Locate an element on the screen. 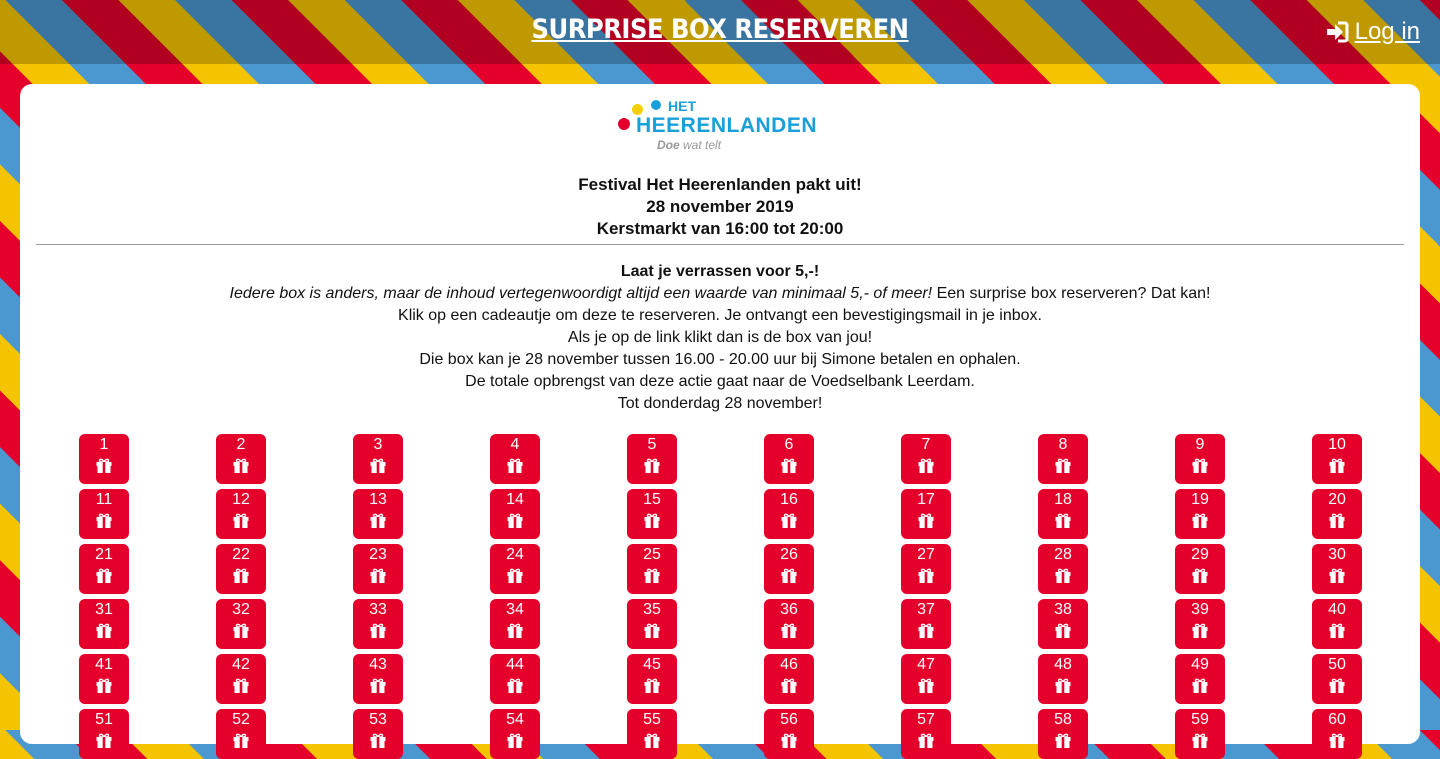 The image size is (1440, 759). surprise-box: 29 is located at coordinates (1200, 569).